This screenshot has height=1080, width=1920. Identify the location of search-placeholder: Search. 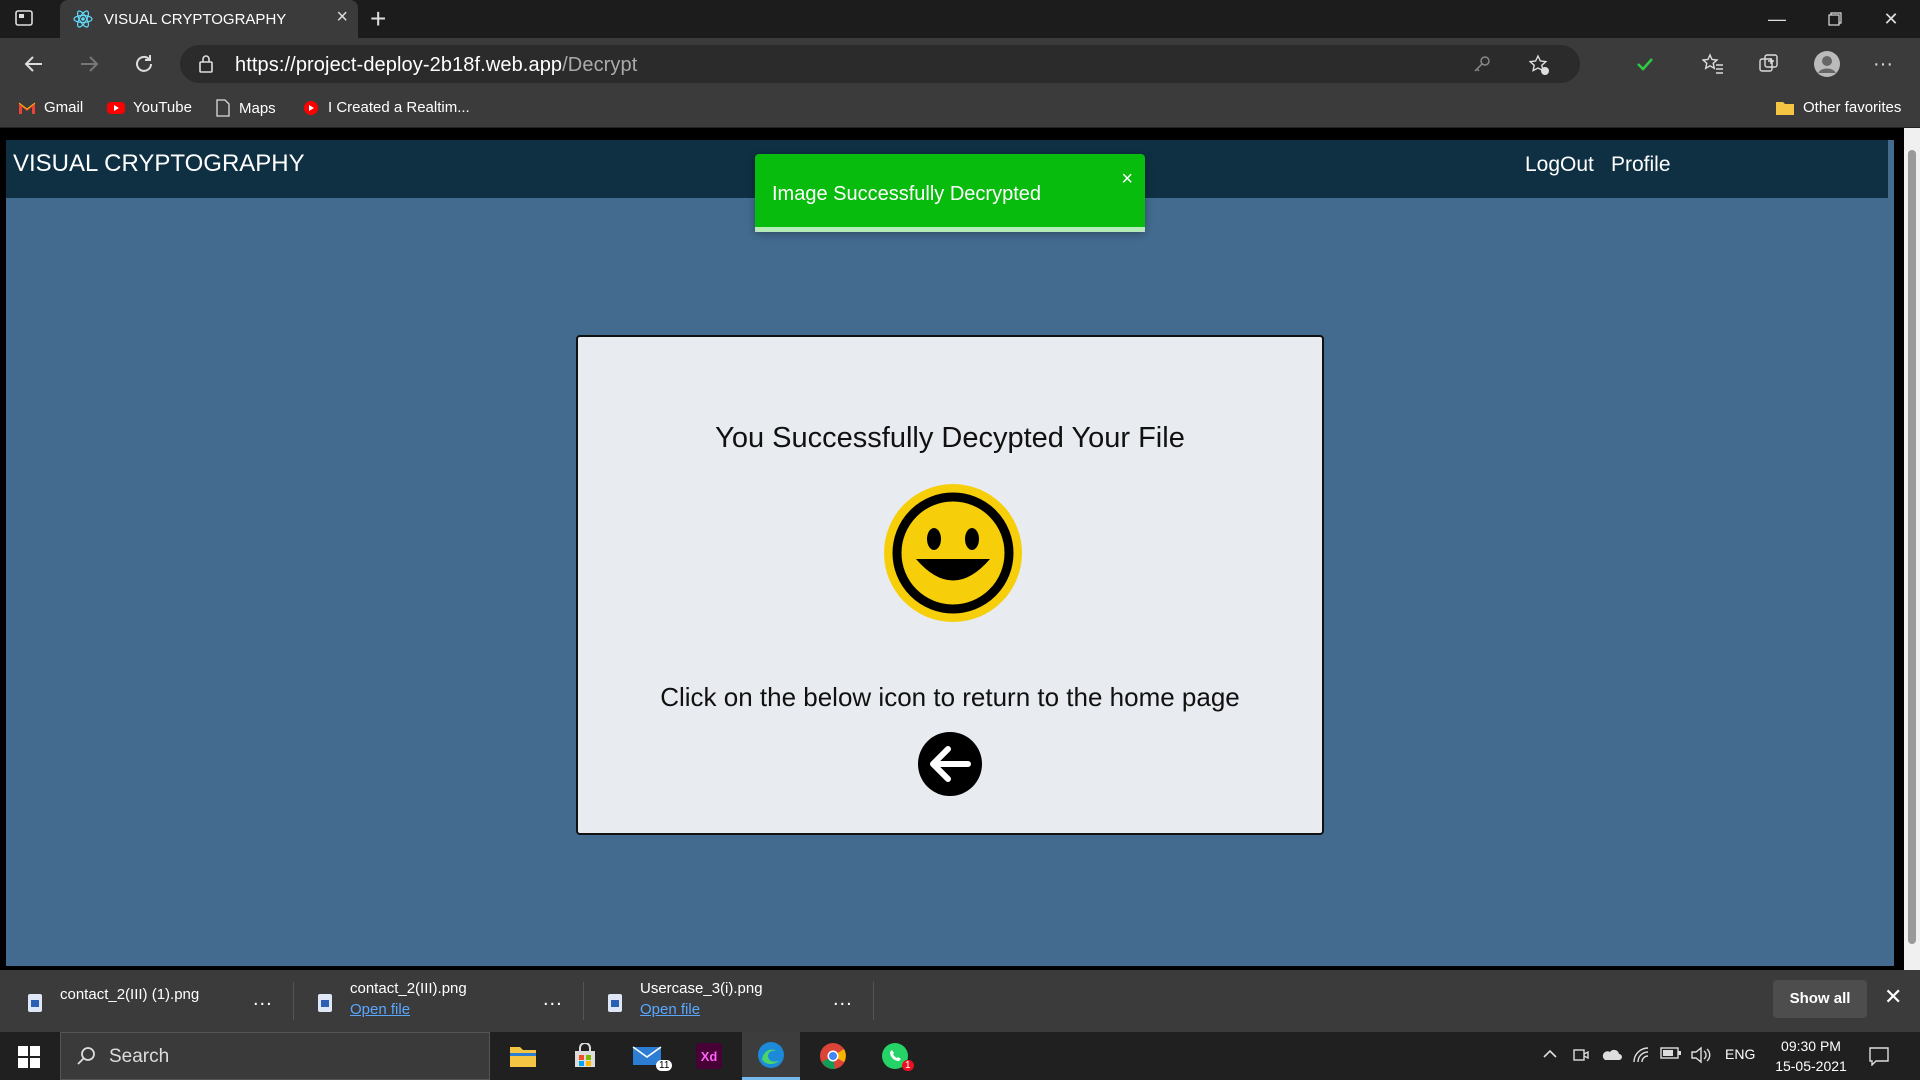
(139, 1056).